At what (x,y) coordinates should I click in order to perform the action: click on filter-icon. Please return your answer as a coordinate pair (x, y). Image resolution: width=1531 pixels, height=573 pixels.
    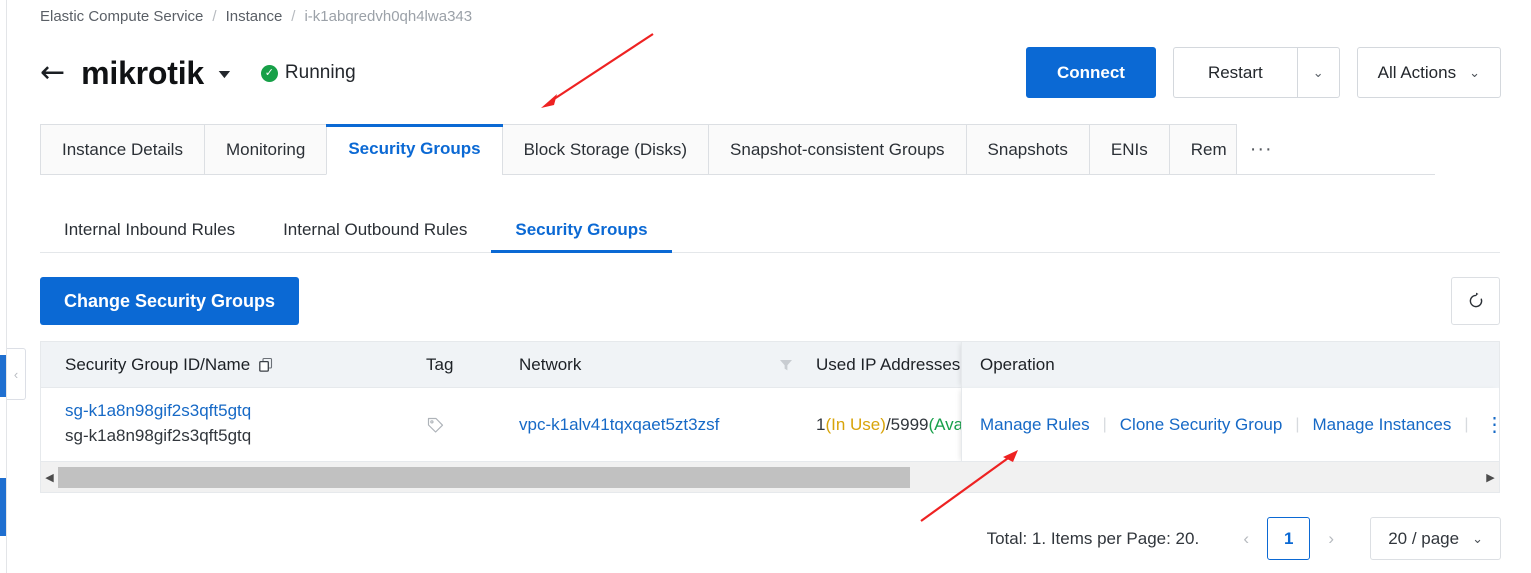
    Looking at the image, I should click on (786, 365).